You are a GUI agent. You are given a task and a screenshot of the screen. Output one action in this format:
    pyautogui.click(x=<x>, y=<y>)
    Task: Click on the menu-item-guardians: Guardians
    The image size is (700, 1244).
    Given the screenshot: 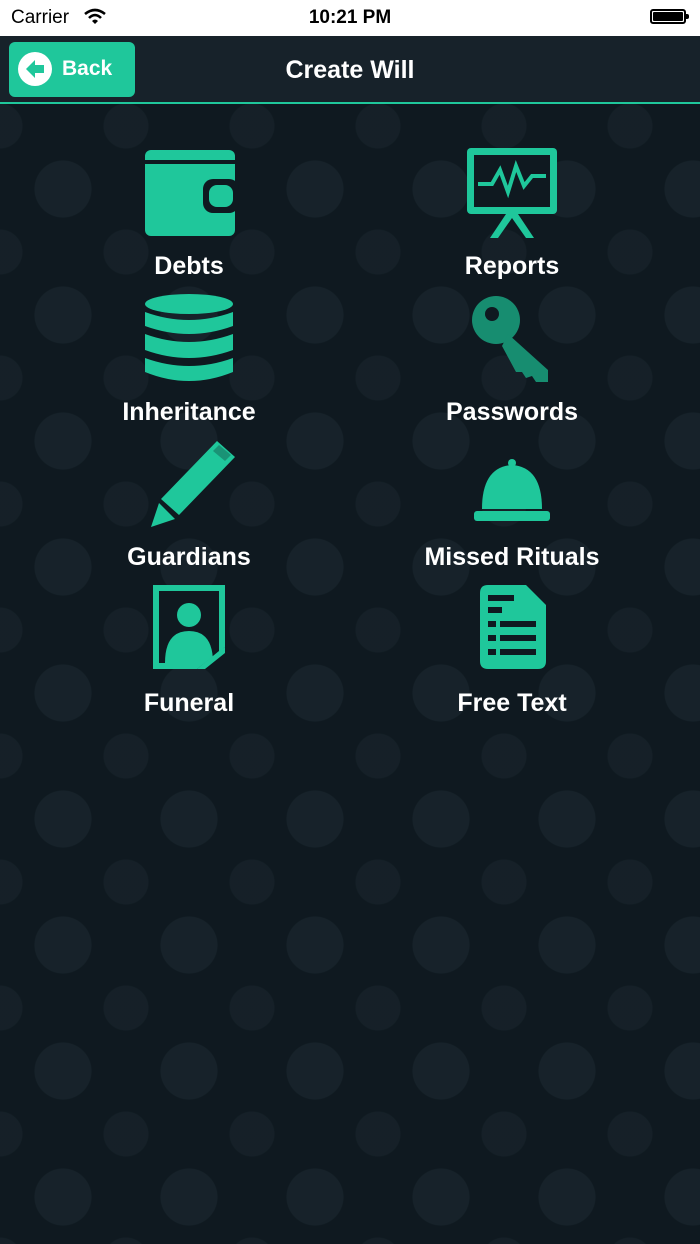 What is the action you would take?
    pyautogui.click(x=189, y=507)
    